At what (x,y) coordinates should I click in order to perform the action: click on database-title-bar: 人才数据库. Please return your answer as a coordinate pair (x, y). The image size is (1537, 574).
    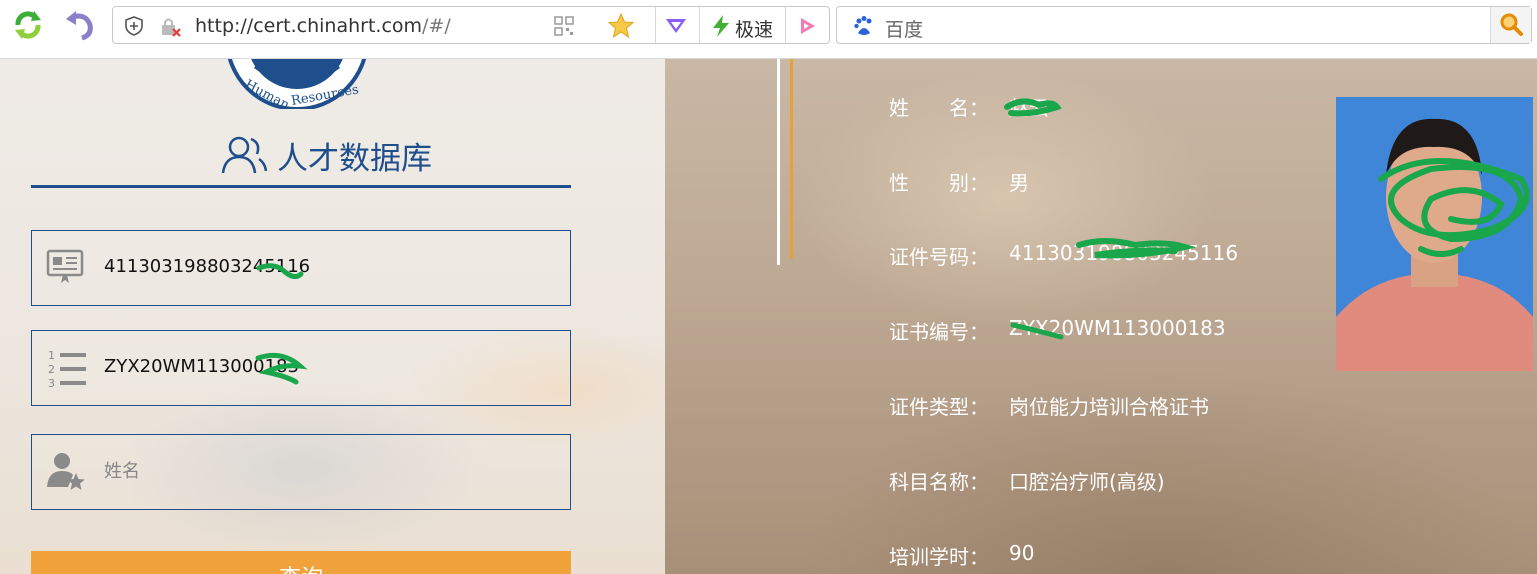
    Looking at the image, I should click on (301, 156).